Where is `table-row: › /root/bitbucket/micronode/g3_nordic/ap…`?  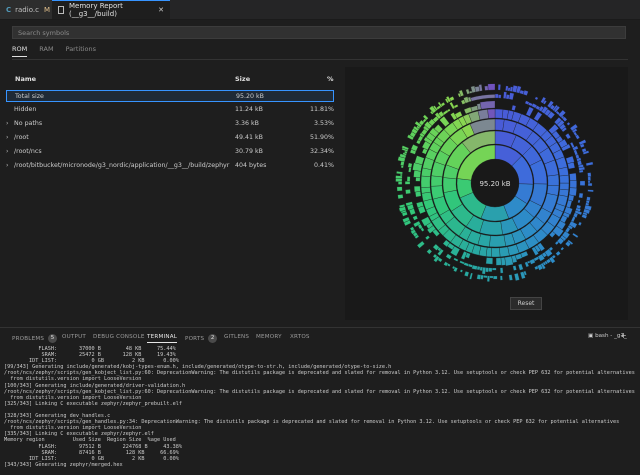 table-row: › /root/bitbucket/micronode/g3_nordic/ap… is located at coordinates (170, 166).